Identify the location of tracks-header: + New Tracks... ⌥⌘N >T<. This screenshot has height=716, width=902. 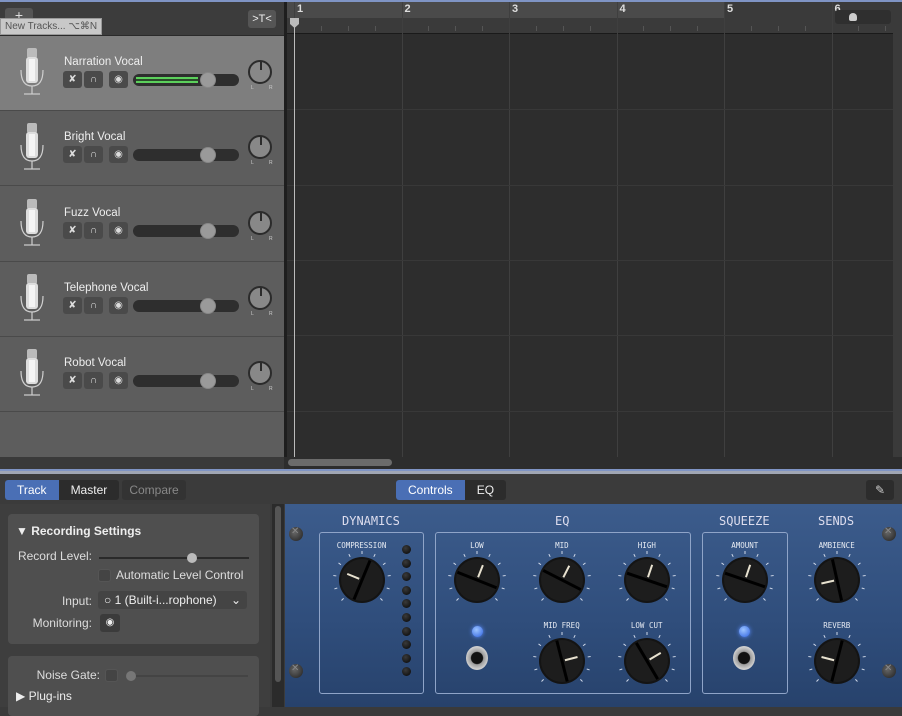
(142, 19).